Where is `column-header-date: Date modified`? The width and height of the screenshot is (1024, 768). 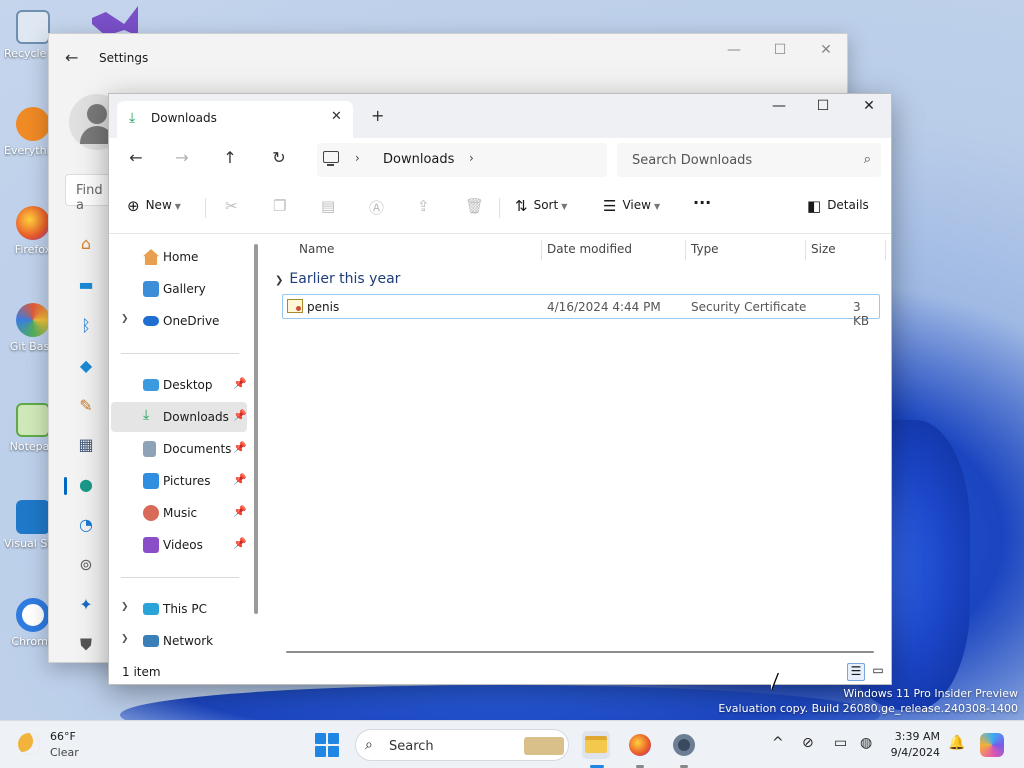 column-header-date: Date modified is located at coordinates (589, 249).